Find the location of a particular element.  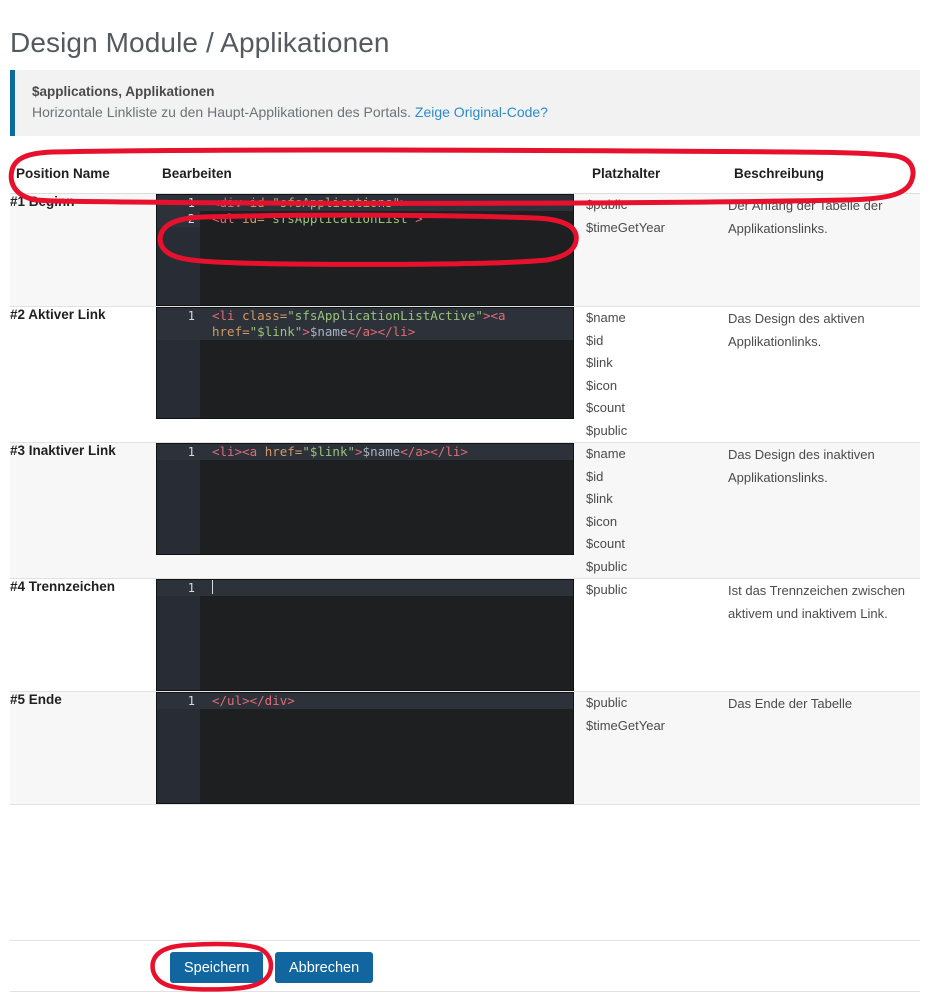

editor-code-line: <ul id="sfsApplicationList"> is located at coordinates (392, 219).